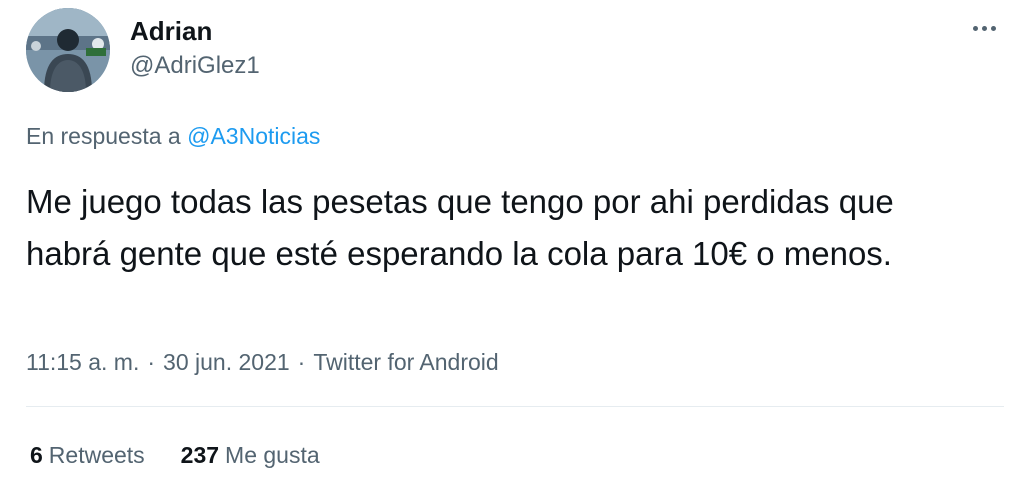 Image resolution: width=1024 pixels, height=489 pixels. Describe the element at coordinates (253, 136) in the screenshot. I see `reply-to-link: @A3Noticias` at that location.